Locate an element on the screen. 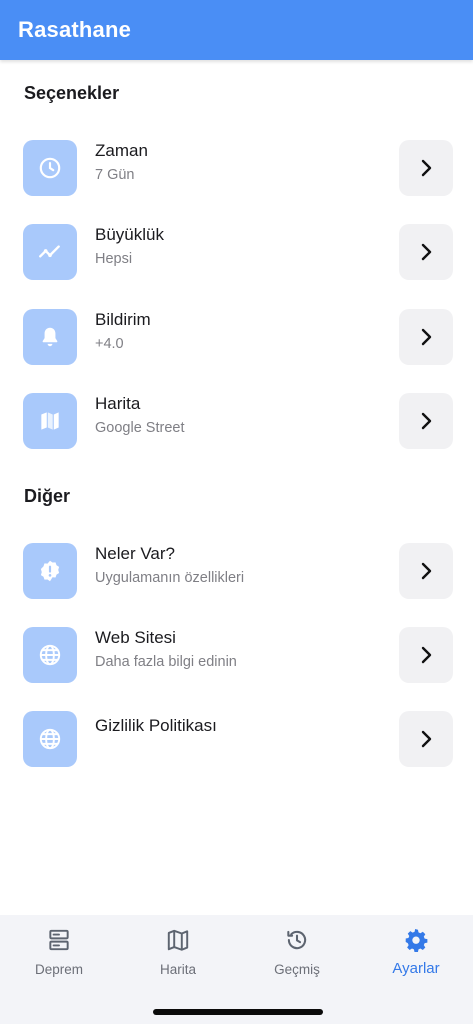 The height and width of the screenshot is (1024, 473). row-title: Web Sitesi is located at coordinates (135, 637).